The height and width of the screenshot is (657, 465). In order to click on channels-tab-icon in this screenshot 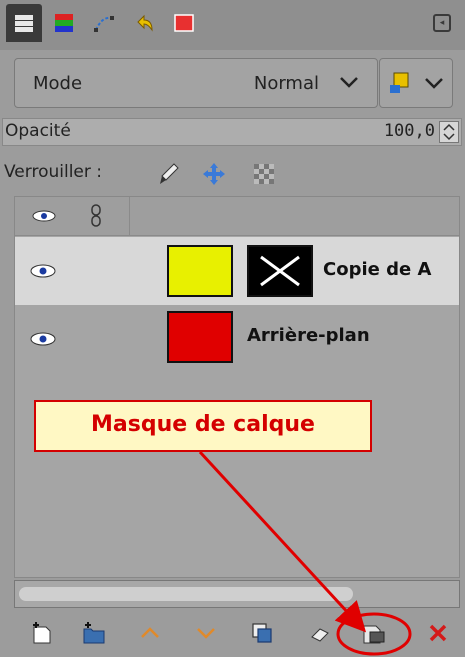, I will do `click(64, 23)`.